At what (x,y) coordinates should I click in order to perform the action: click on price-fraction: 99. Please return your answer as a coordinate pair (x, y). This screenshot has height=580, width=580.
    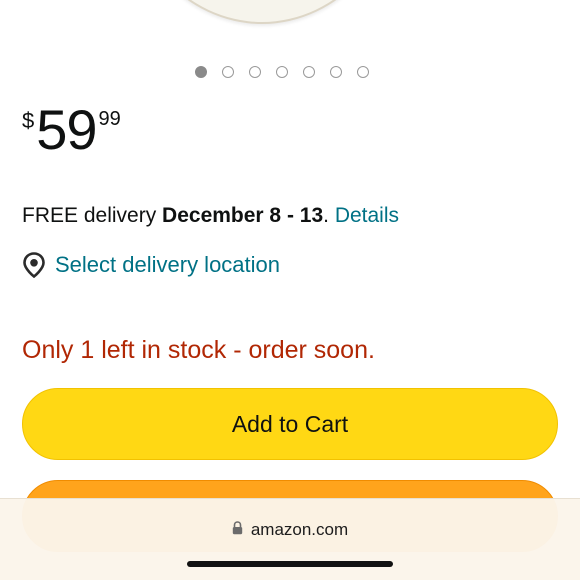
    Looking at the image, I should click on (109, 119).